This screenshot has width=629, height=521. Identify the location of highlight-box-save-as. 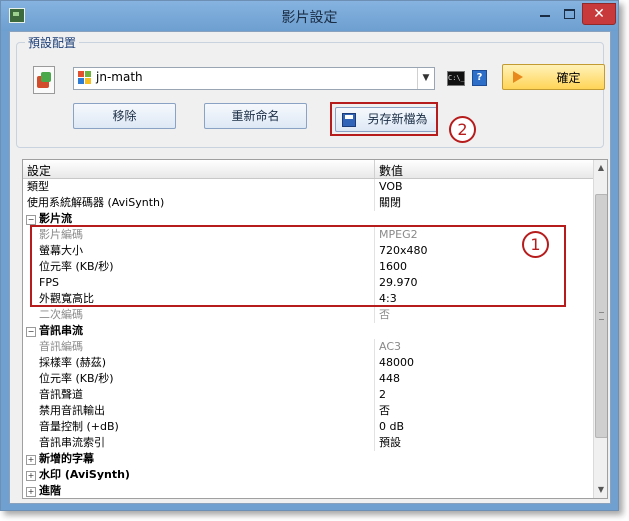
(384, 119).